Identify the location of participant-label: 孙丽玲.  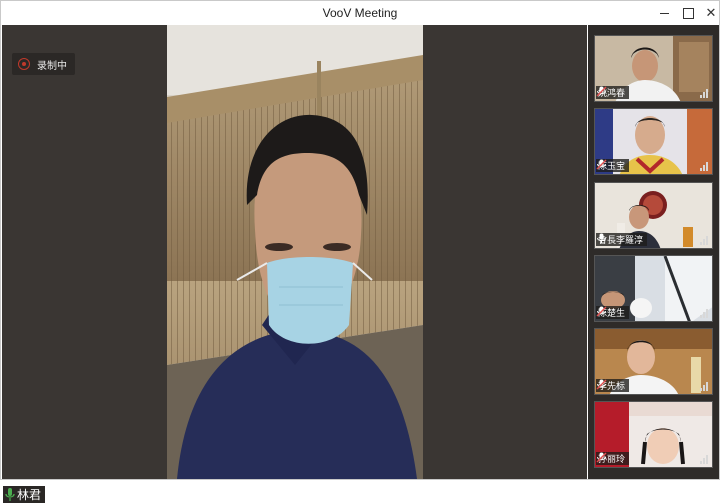
(613, 458).